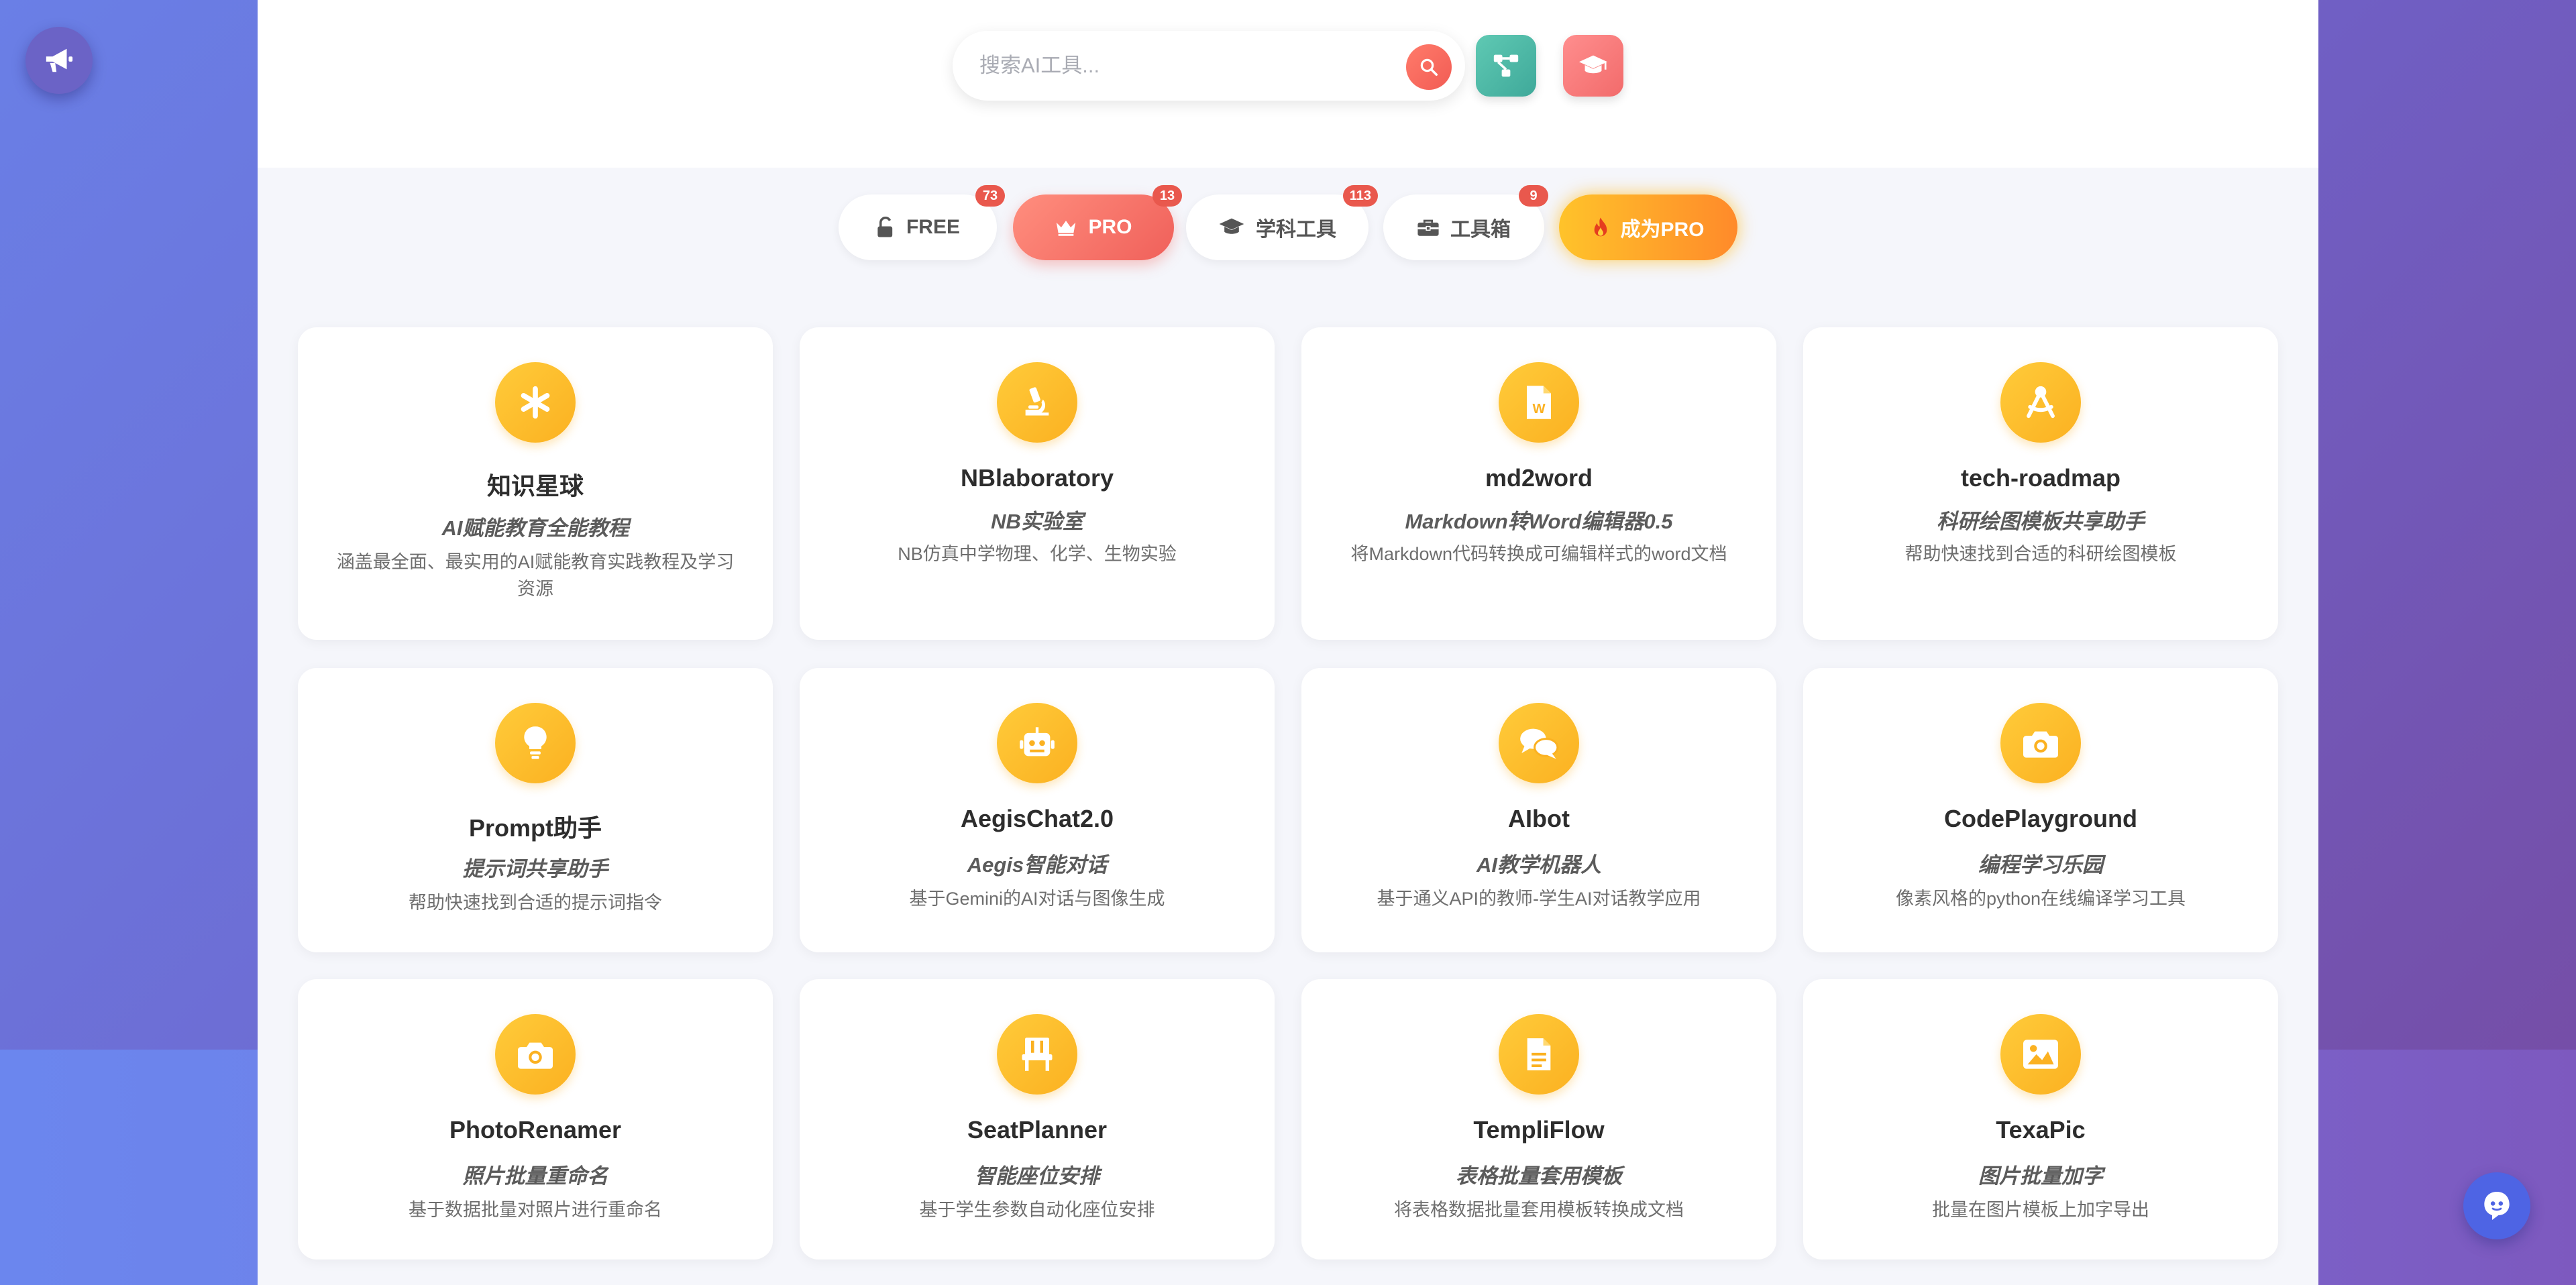  I want to click on lightbulb-icon, so click(535, 743).